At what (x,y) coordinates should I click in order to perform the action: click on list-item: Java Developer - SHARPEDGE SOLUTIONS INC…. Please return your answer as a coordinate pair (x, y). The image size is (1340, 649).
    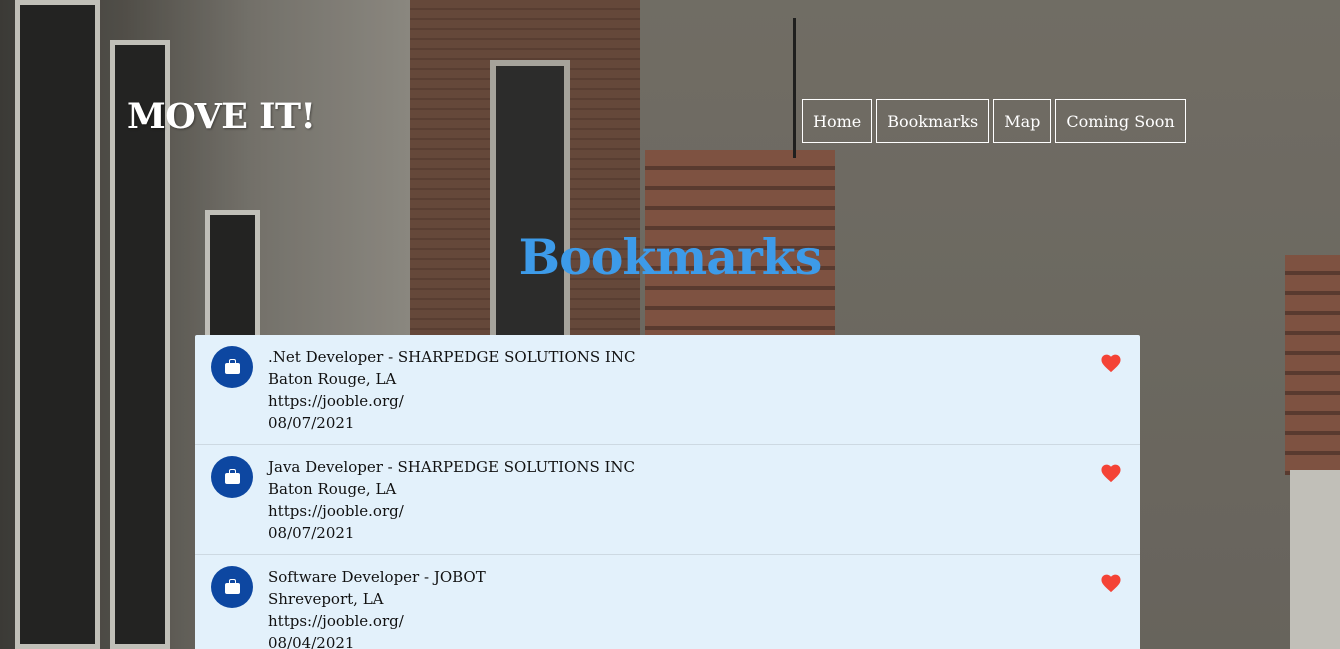
    Looking at the image, I should click on (667, 500).